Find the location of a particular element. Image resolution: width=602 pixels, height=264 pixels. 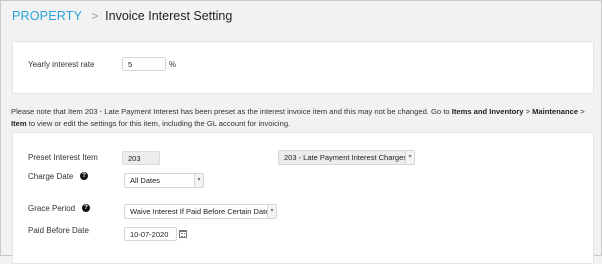

preset-item-value: 203 - Late Payment Interest Charges is located at coordinates (345, 157).